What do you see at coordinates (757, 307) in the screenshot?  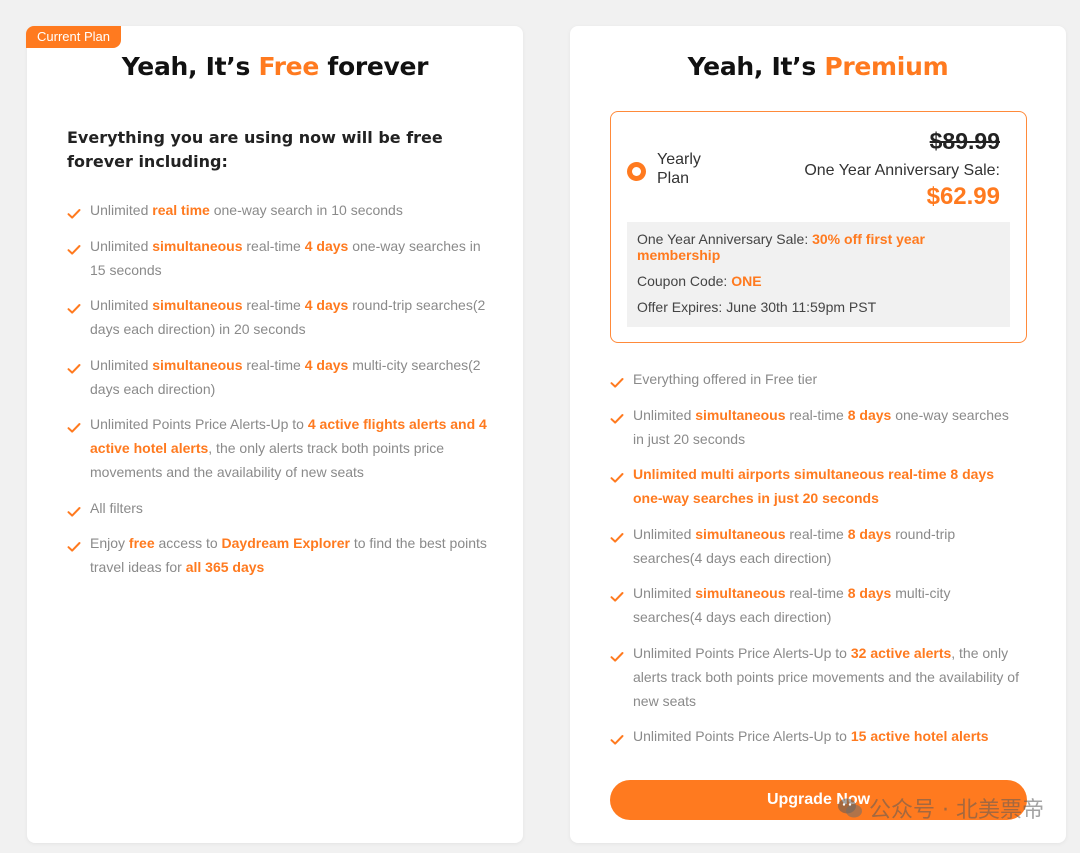 I see `offer-expires: Offer Expires: June 30th 11:59pm PST` at bounding box center [757, 307].